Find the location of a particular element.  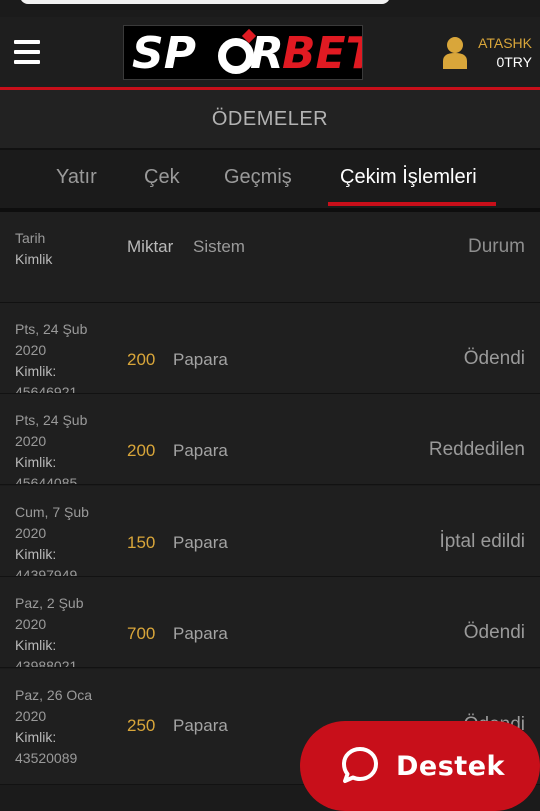

tab-history: Geçmiş is located at coordinates (258, 177).